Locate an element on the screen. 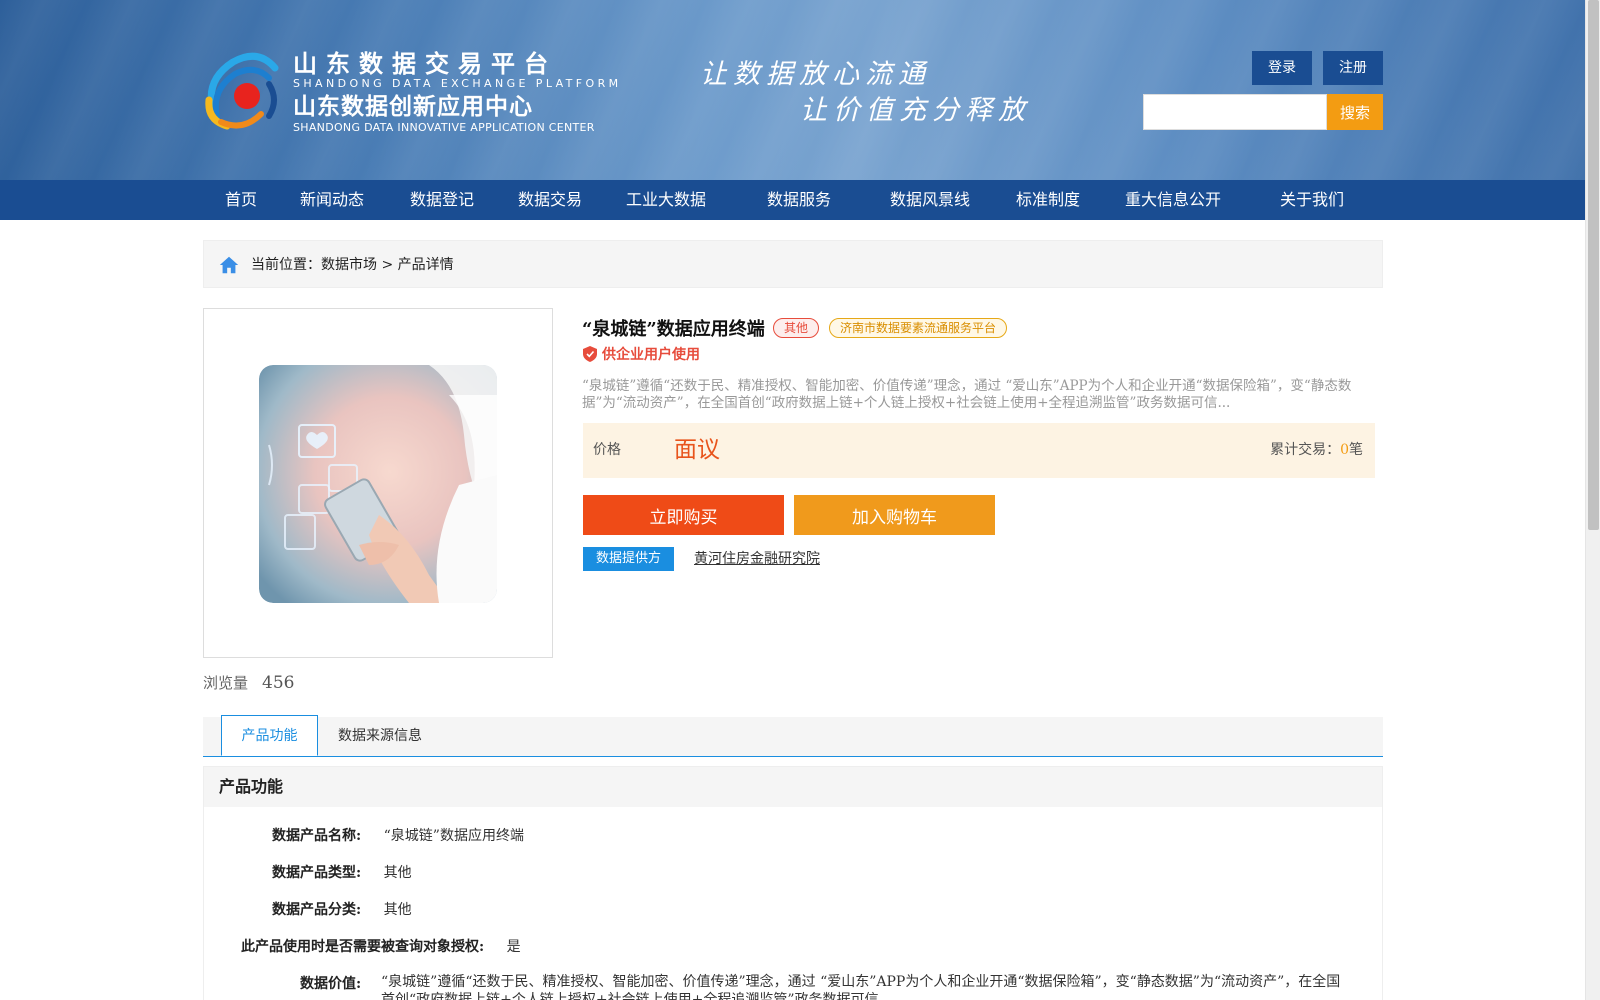 This screenshot has height=1000, width=1600. detail-row-authorization: 此产品使用时是否需要被查询对象授权: 是 is located at coordinates (381, 946).